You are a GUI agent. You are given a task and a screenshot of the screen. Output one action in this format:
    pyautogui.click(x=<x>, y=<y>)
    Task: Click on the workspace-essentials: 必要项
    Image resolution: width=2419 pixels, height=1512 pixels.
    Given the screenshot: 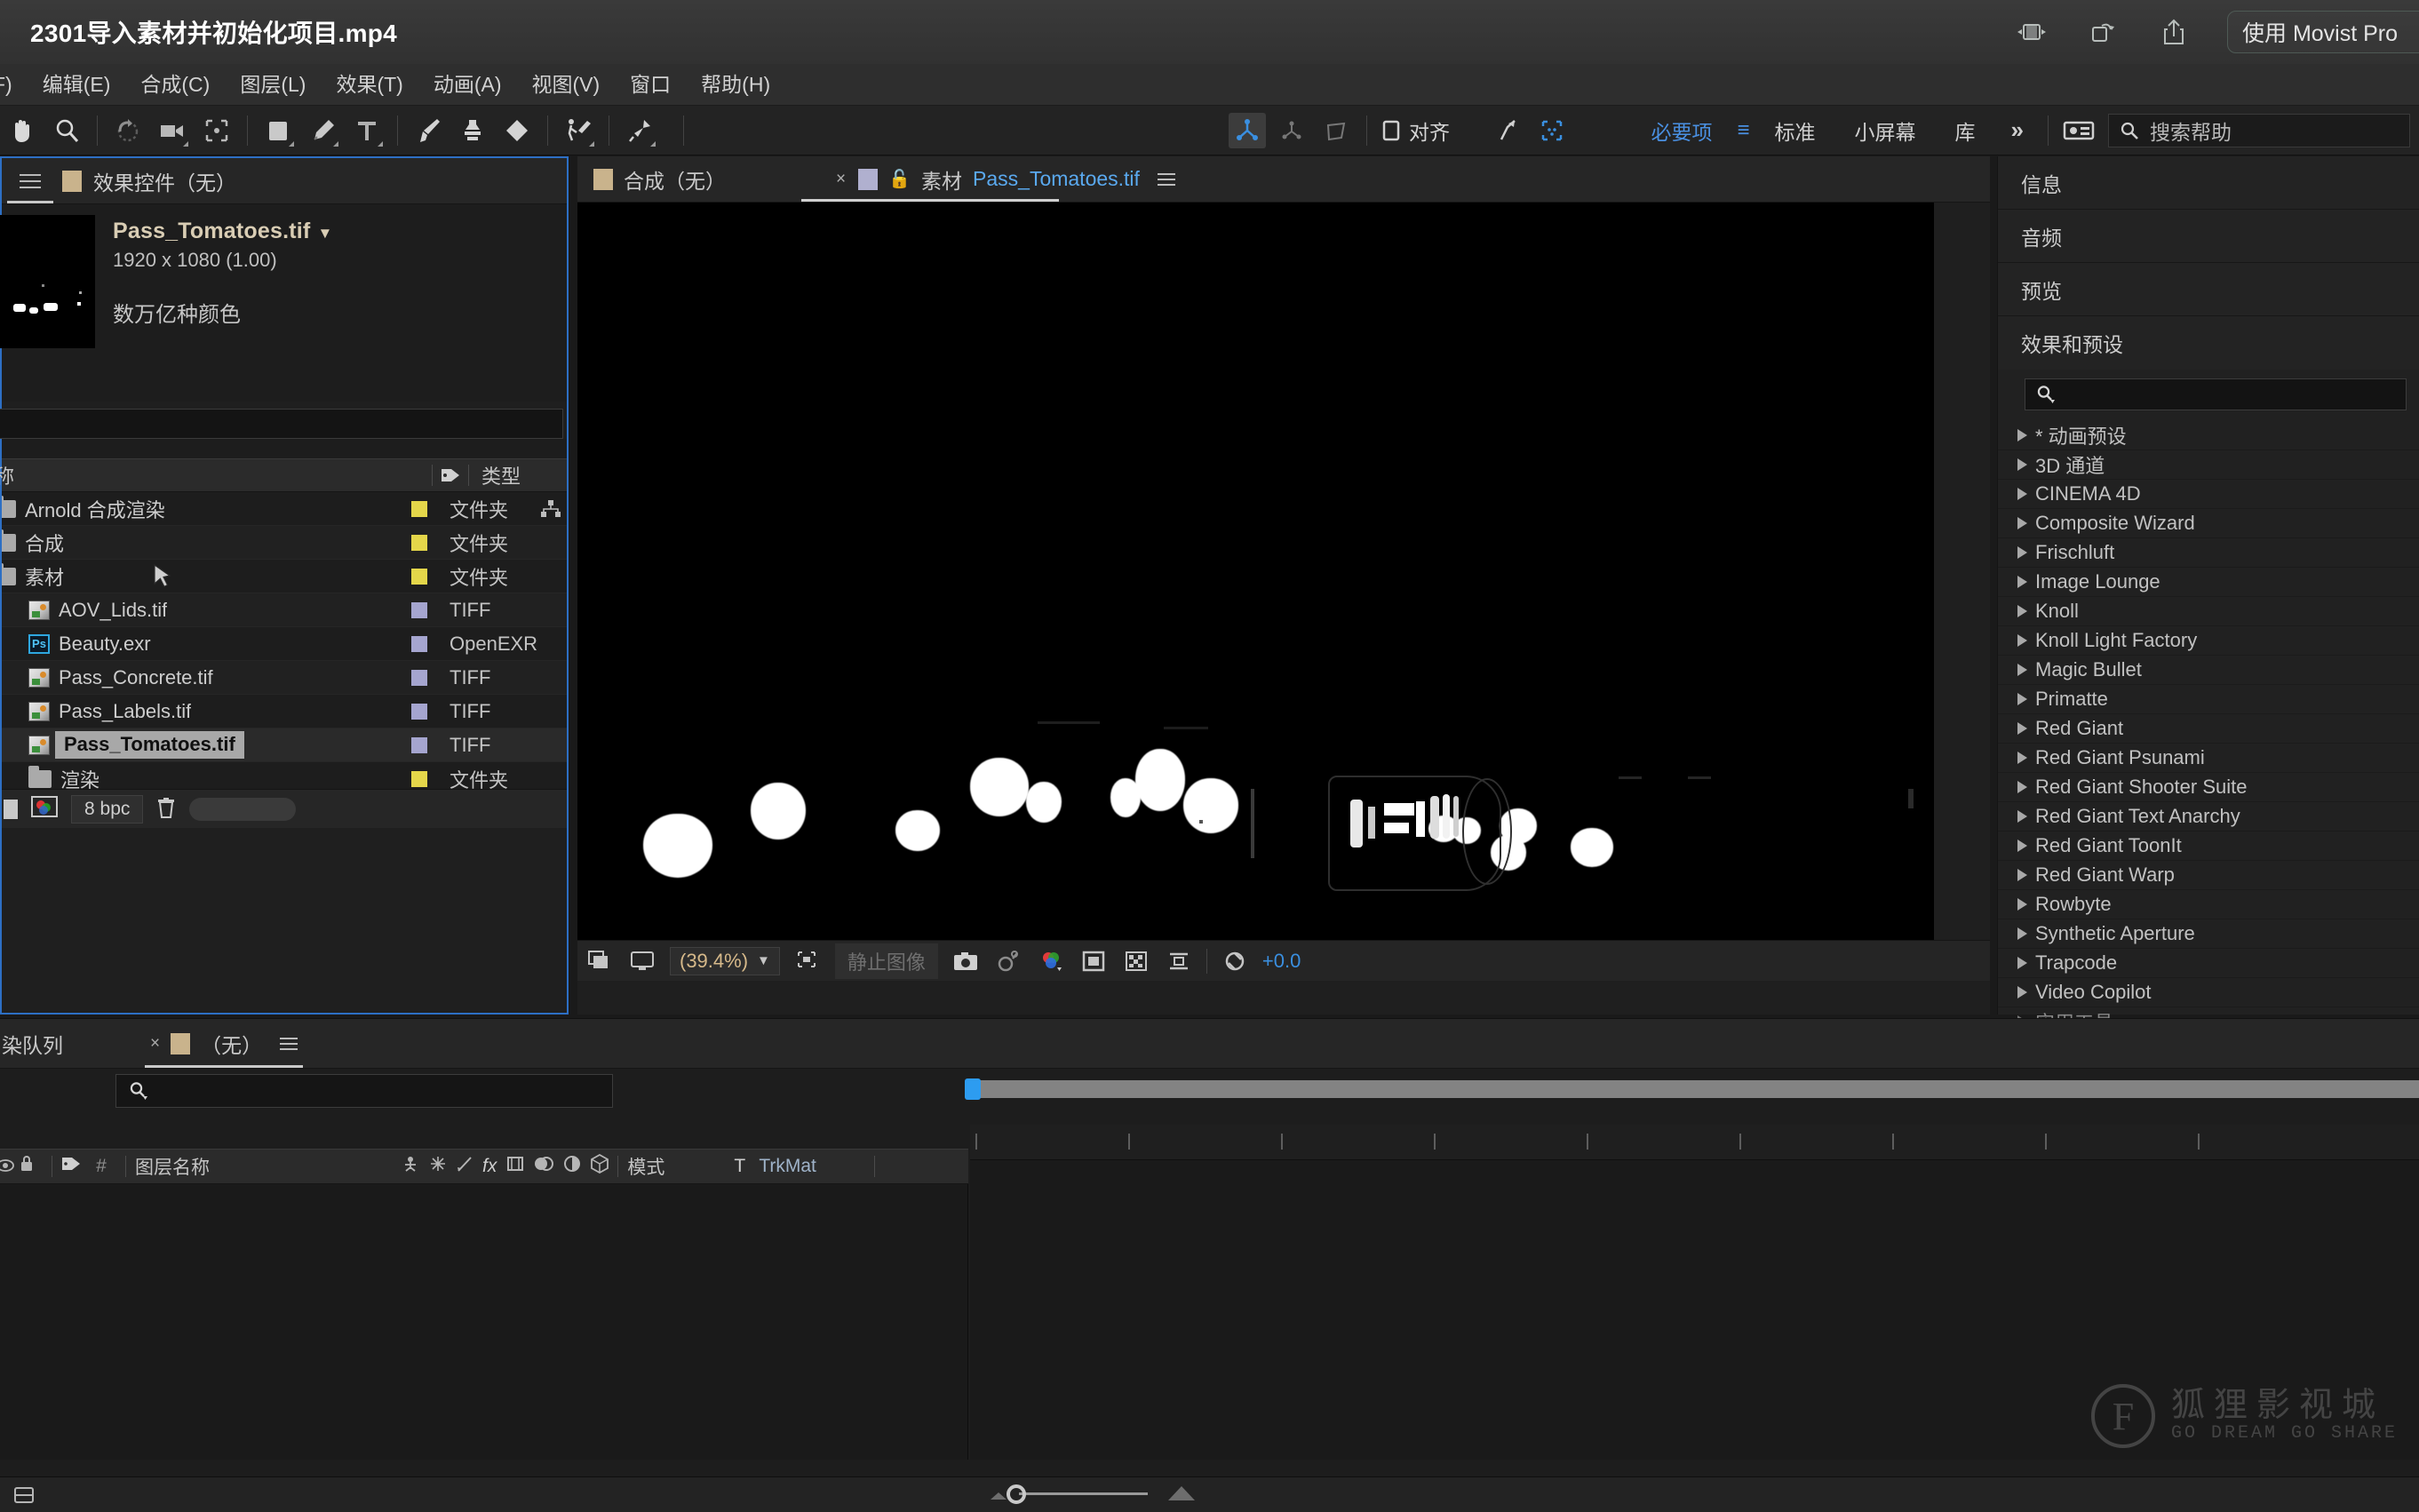 What is the action you would take?
    pyautogui.click(x=1682, y=130)
    